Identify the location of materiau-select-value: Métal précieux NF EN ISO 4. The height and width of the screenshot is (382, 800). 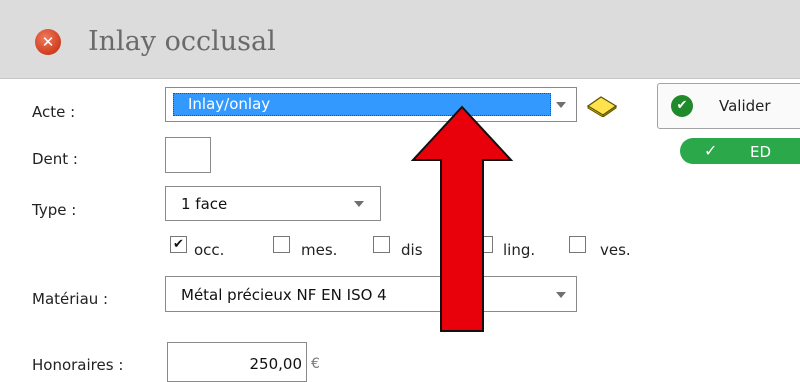
(284, 295).